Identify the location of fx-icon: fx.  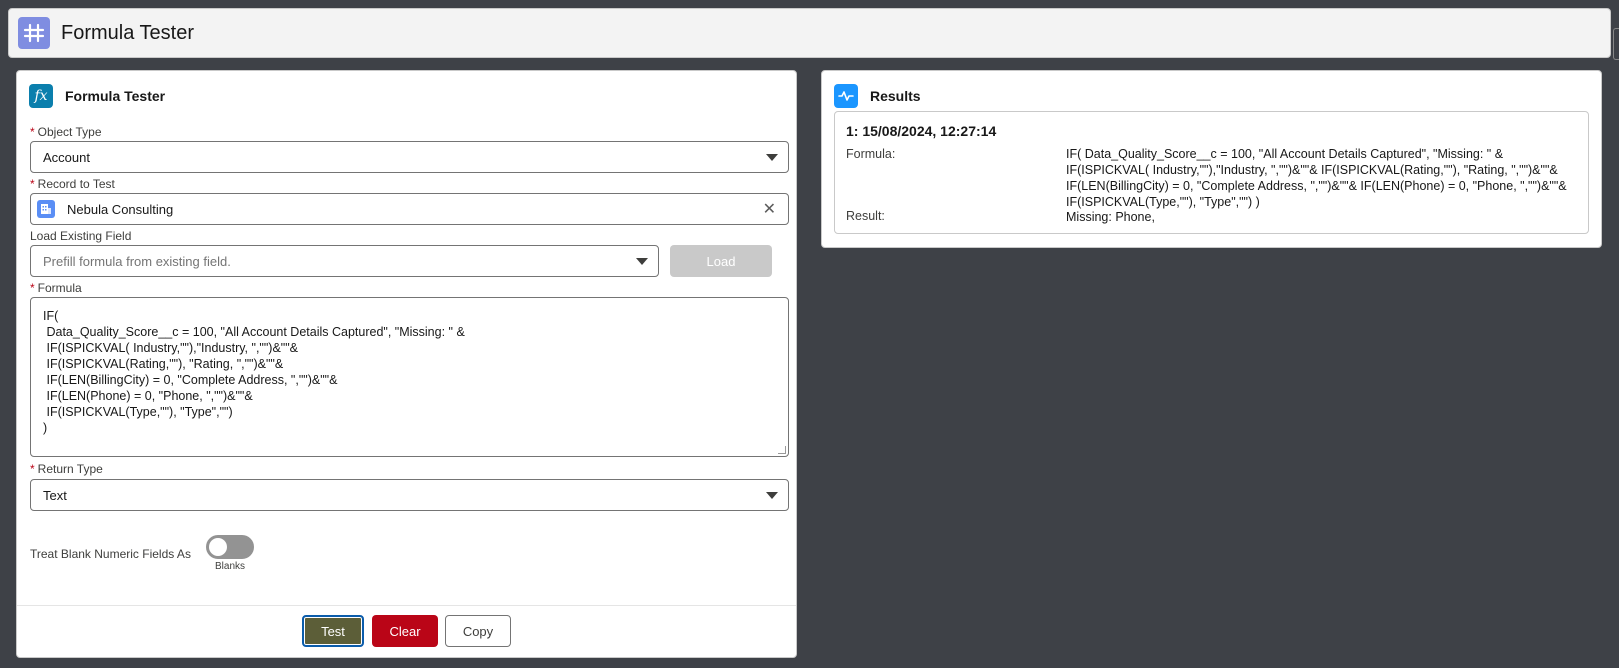
(41, 96).